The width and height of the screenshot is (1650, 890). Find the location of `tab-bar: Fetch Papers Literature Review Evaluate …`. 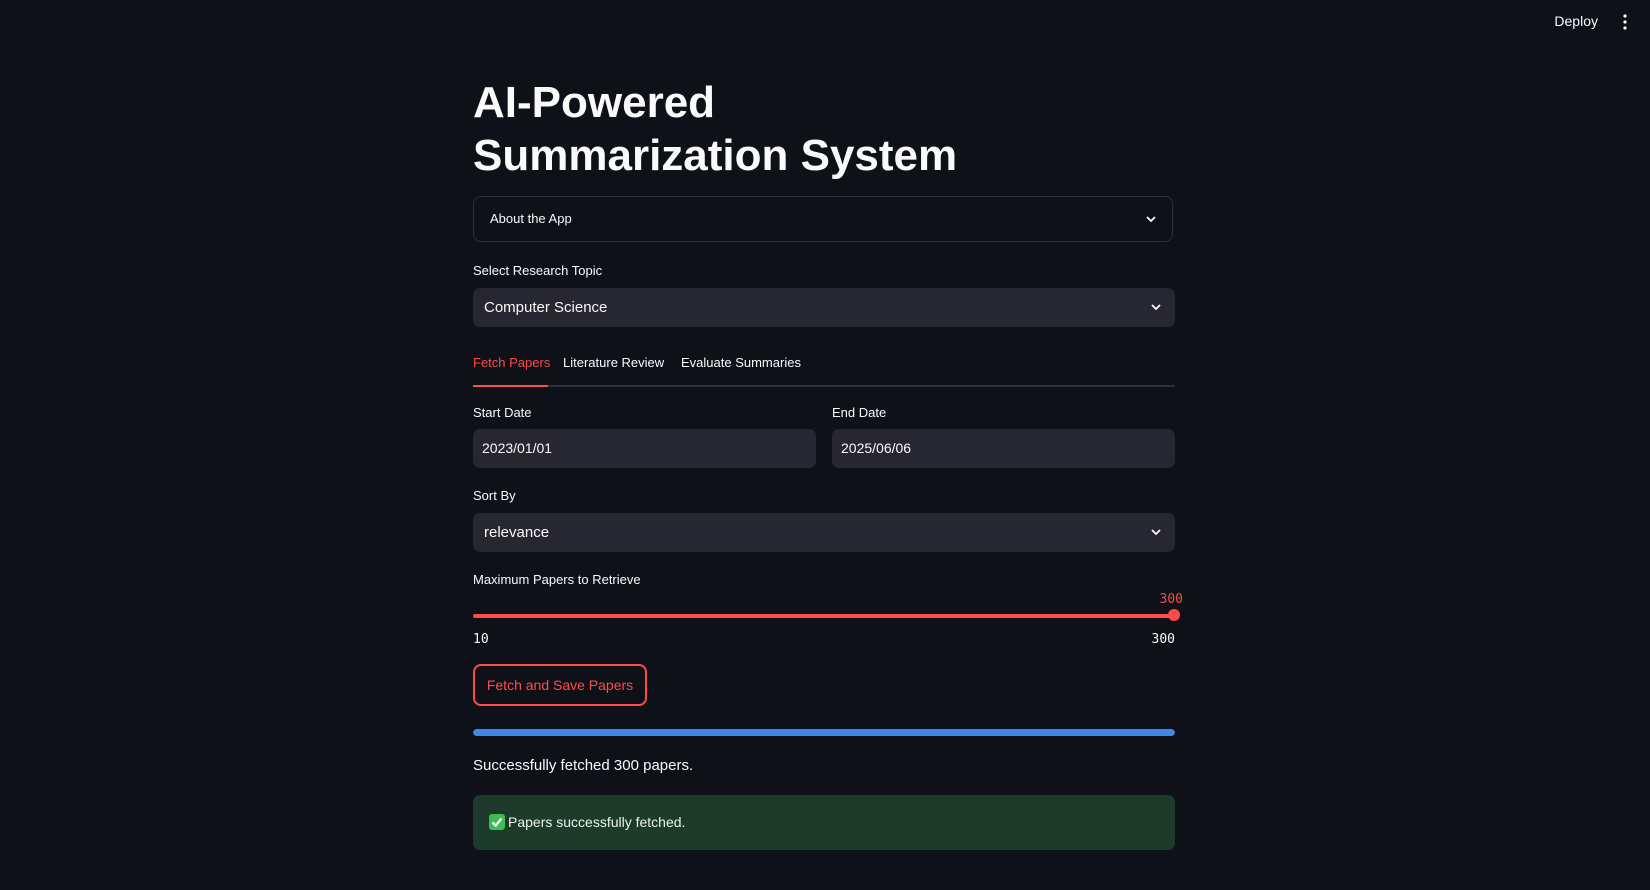

tab-bar: Fetch Papers Literature Review Evaluate … is located at coordinates (824, 369).